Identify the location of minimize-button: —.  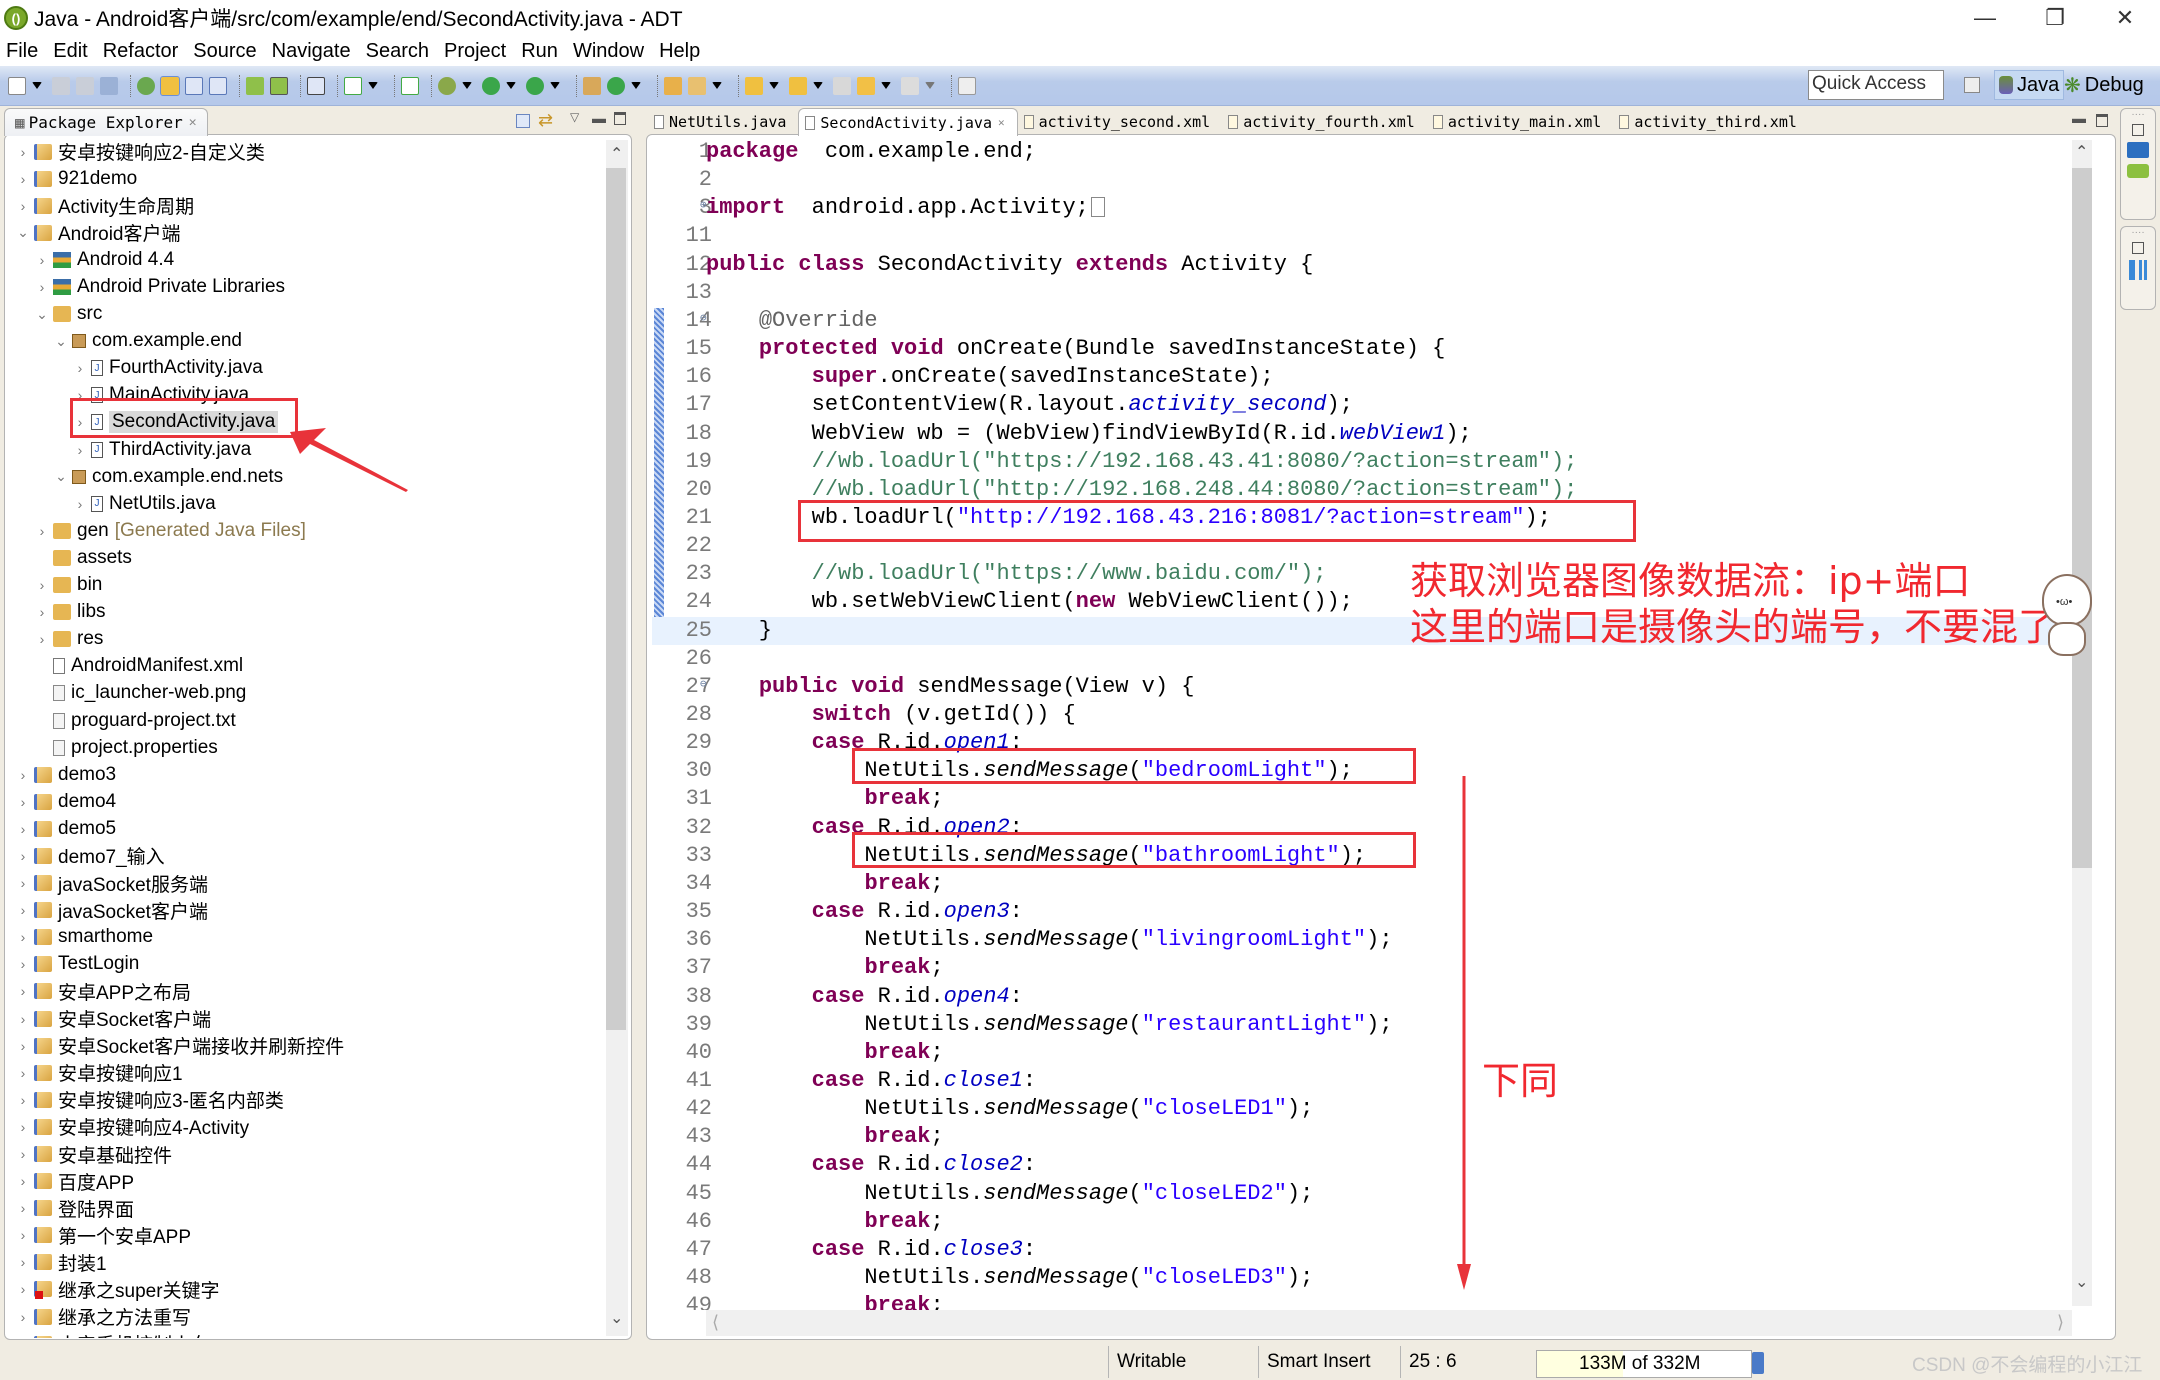
(1985, 18).